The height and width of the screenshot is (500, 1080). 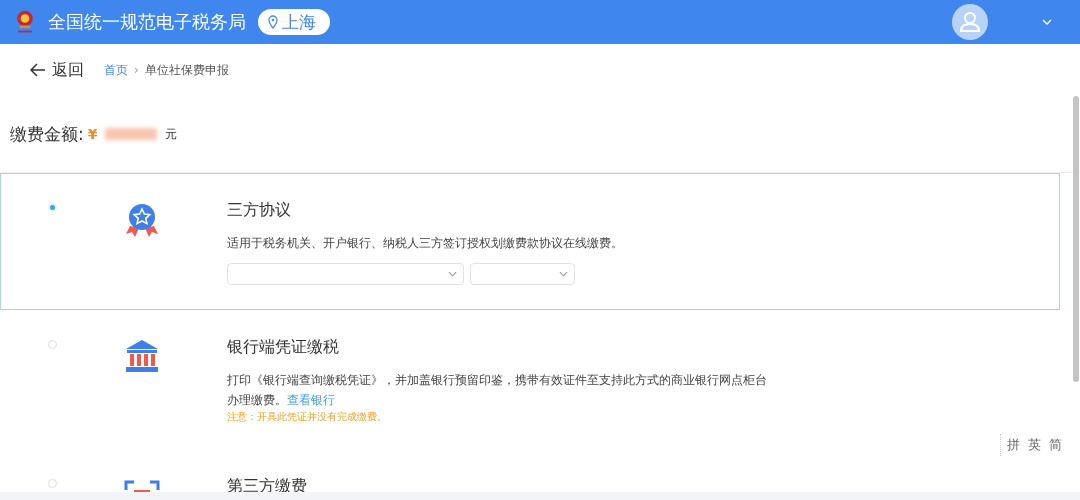 What do you see at coordinates (497, 390) in the screenshot?
I see `option-description: 打印《银行端查询缴税凭证》，并加盖银行预留印鉴，携带有效证件至支持此方式的商业银行网点柜台办理缴费。查看银行` at bounding box center [497, 390].